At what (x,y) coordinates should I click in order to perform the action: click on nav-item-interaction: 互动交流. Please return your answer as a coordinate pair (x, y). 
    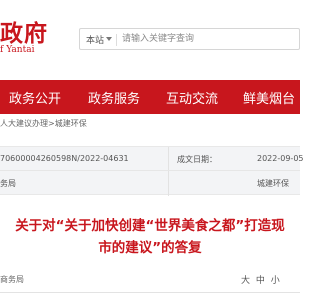
    Looking at the image, I should click on (192, 97).